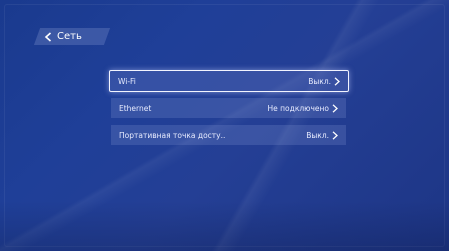 This screenshot has width=449, height=251. What do you see at coordinates (135, 108) in the screenshot?
I see `settings-row-label: Ethernet` at bounding box center [135, 108].